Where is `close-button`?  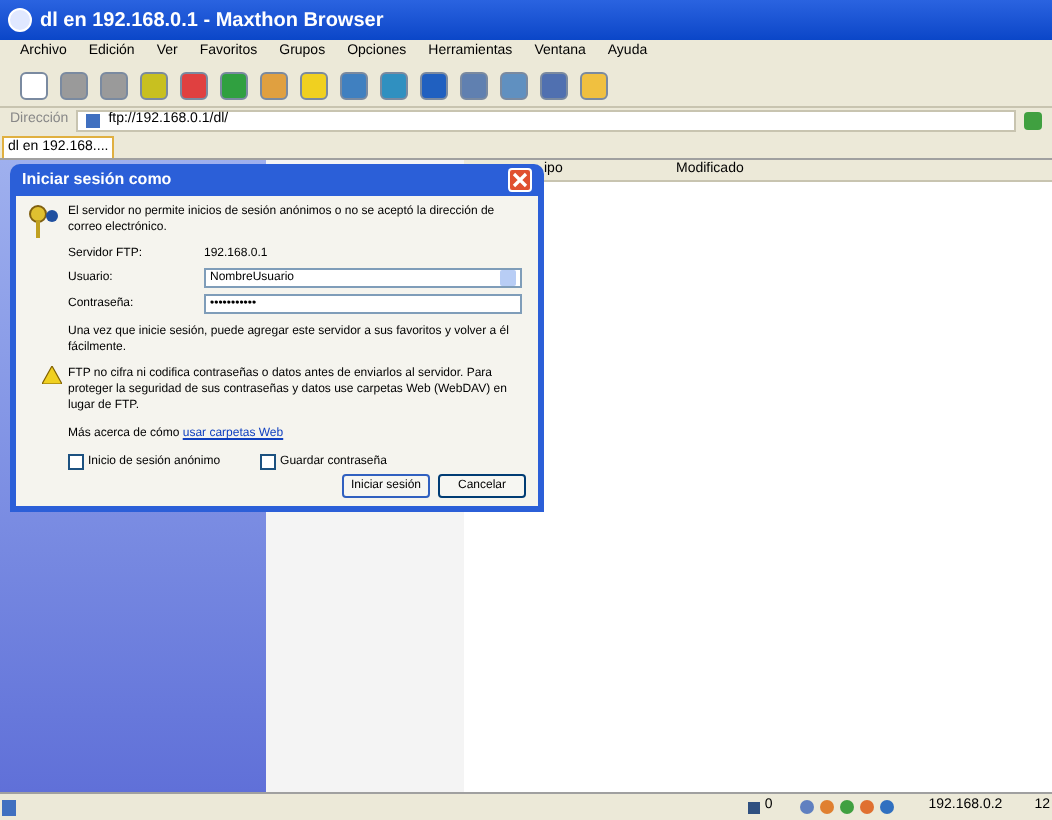
close-button is located at coordinates (520, 180).